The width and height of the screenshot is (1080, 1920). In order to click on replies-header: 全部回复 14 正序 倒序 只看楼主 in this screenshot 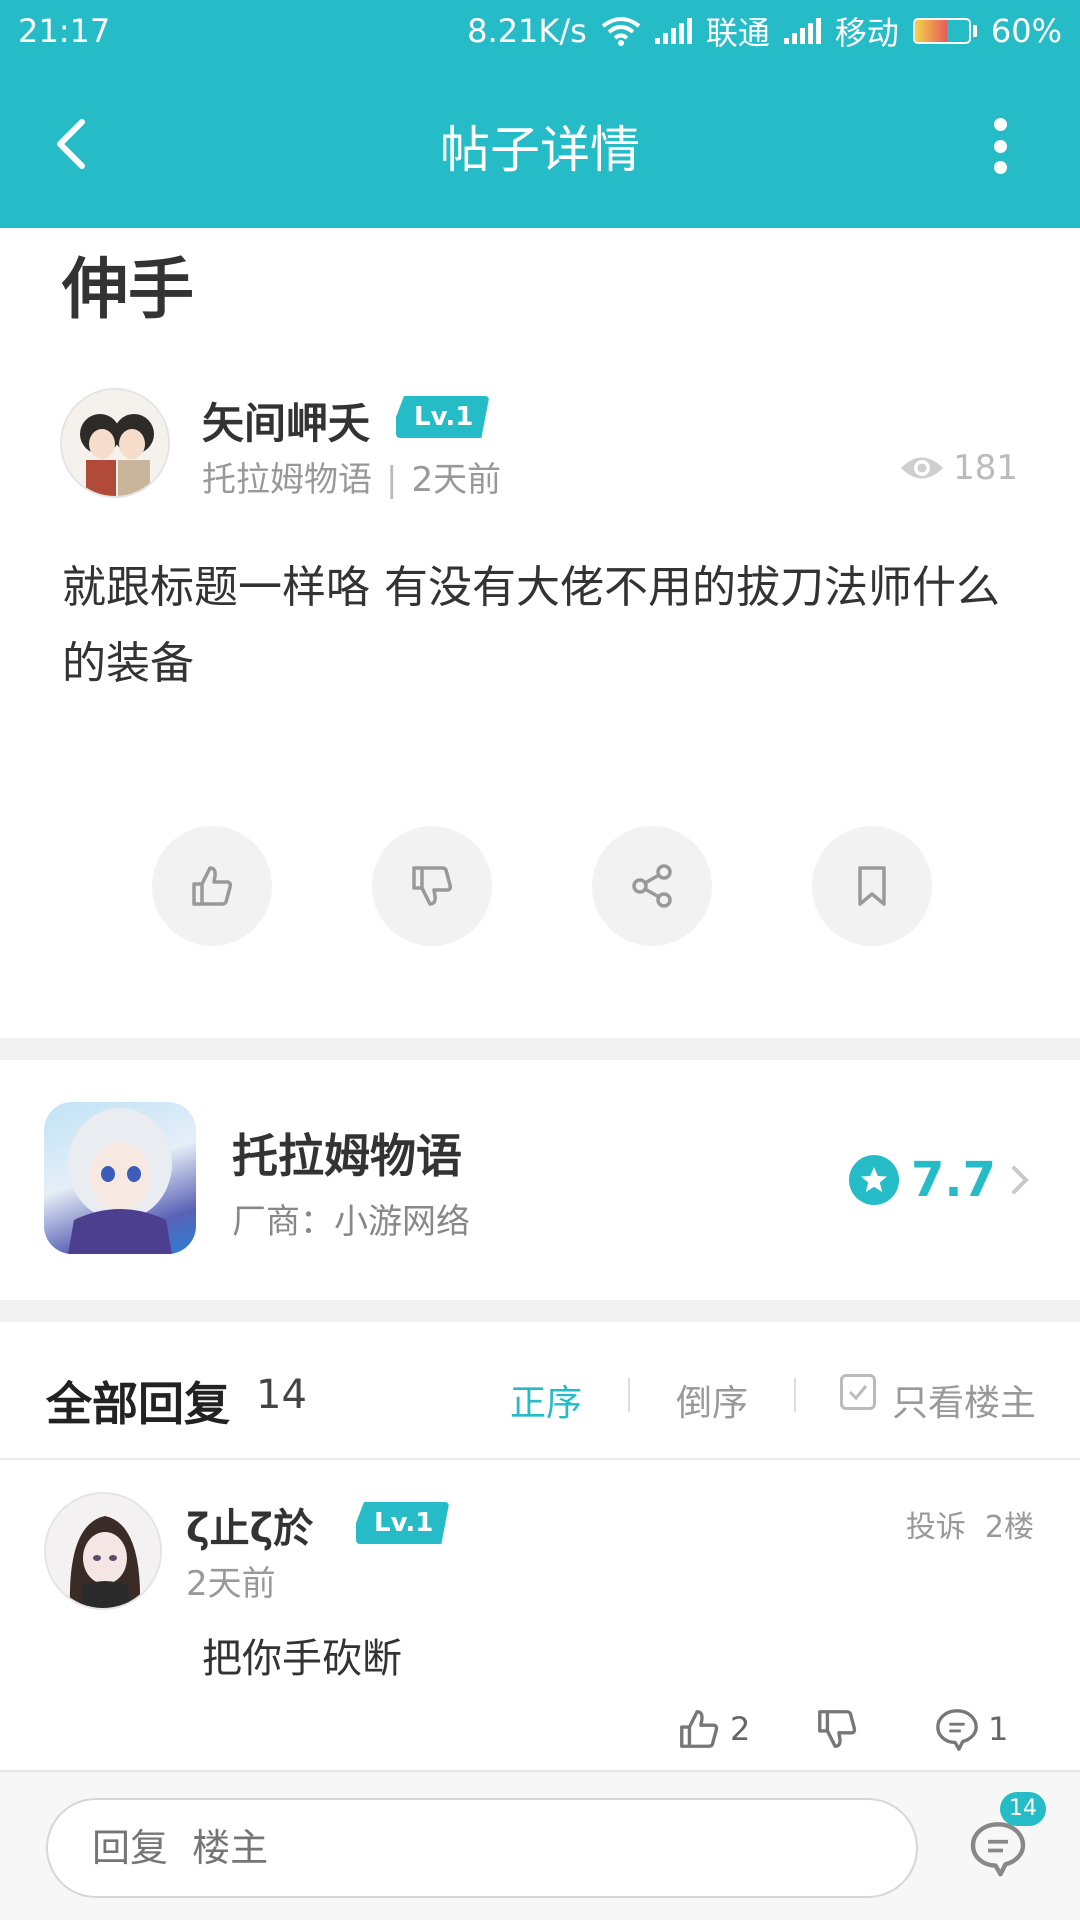, I will do `click(540, 1391)`.